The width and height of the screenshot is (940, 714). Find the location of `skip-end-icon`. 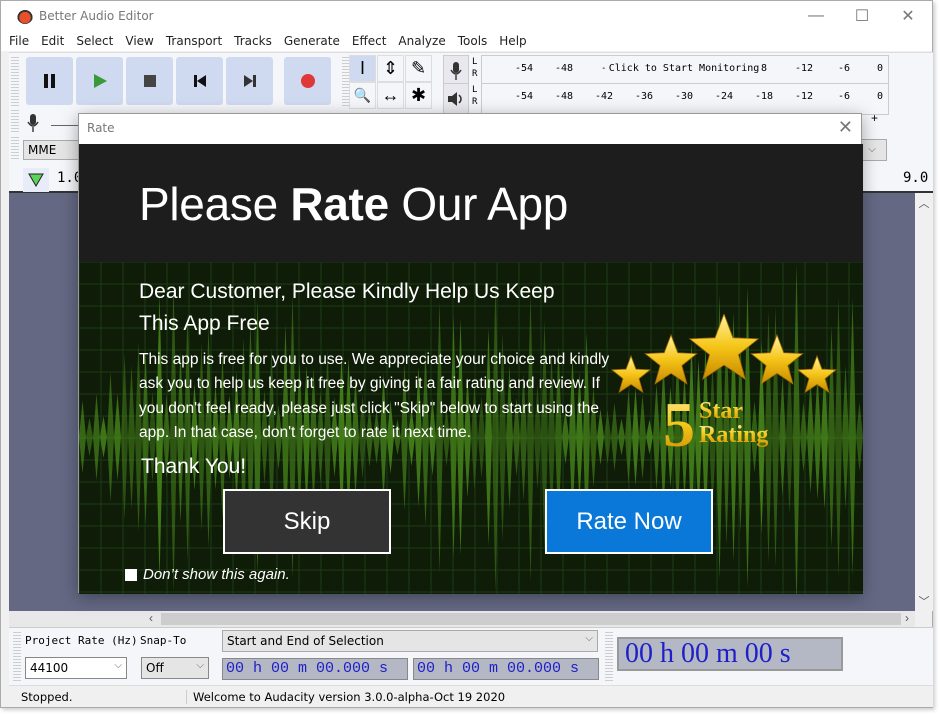

skip-end-icon is located at coordinates (249, 81).